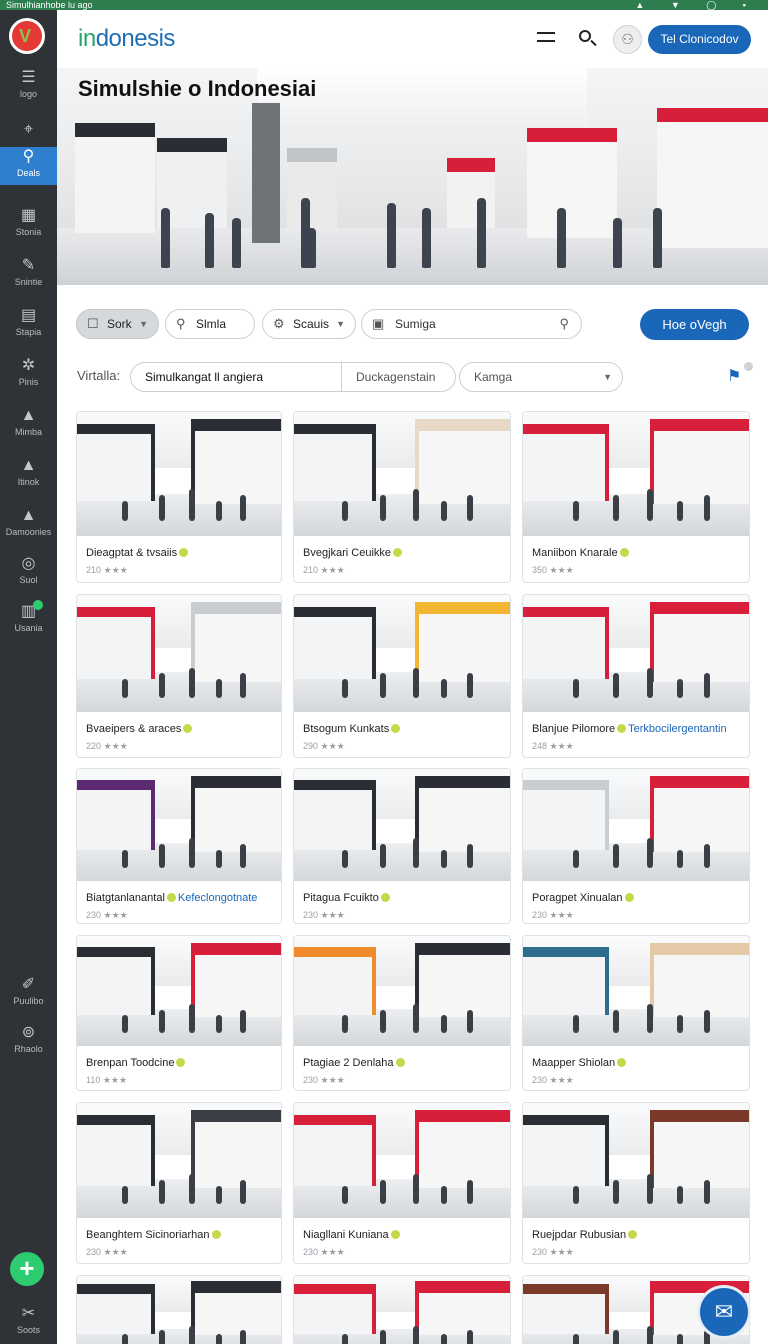 The width and height of the screenshot is (768, 1344). What do you see at coordinates (636, 846) in the screenshot?
I see `store-card: Poragpet Xinualan 230 ★★★` at bounding box center [636, 846].